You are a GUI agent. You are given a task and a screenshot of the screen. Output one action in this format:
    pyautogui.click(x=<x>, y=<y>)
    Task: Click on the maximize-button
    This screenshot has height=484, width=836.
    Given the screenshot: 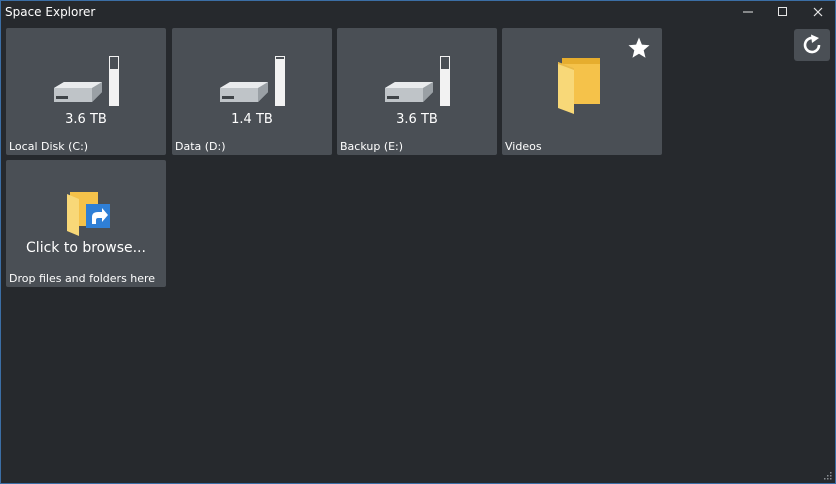 What is the action you would take?
    pyautogui.click(x=783, y=12)
    